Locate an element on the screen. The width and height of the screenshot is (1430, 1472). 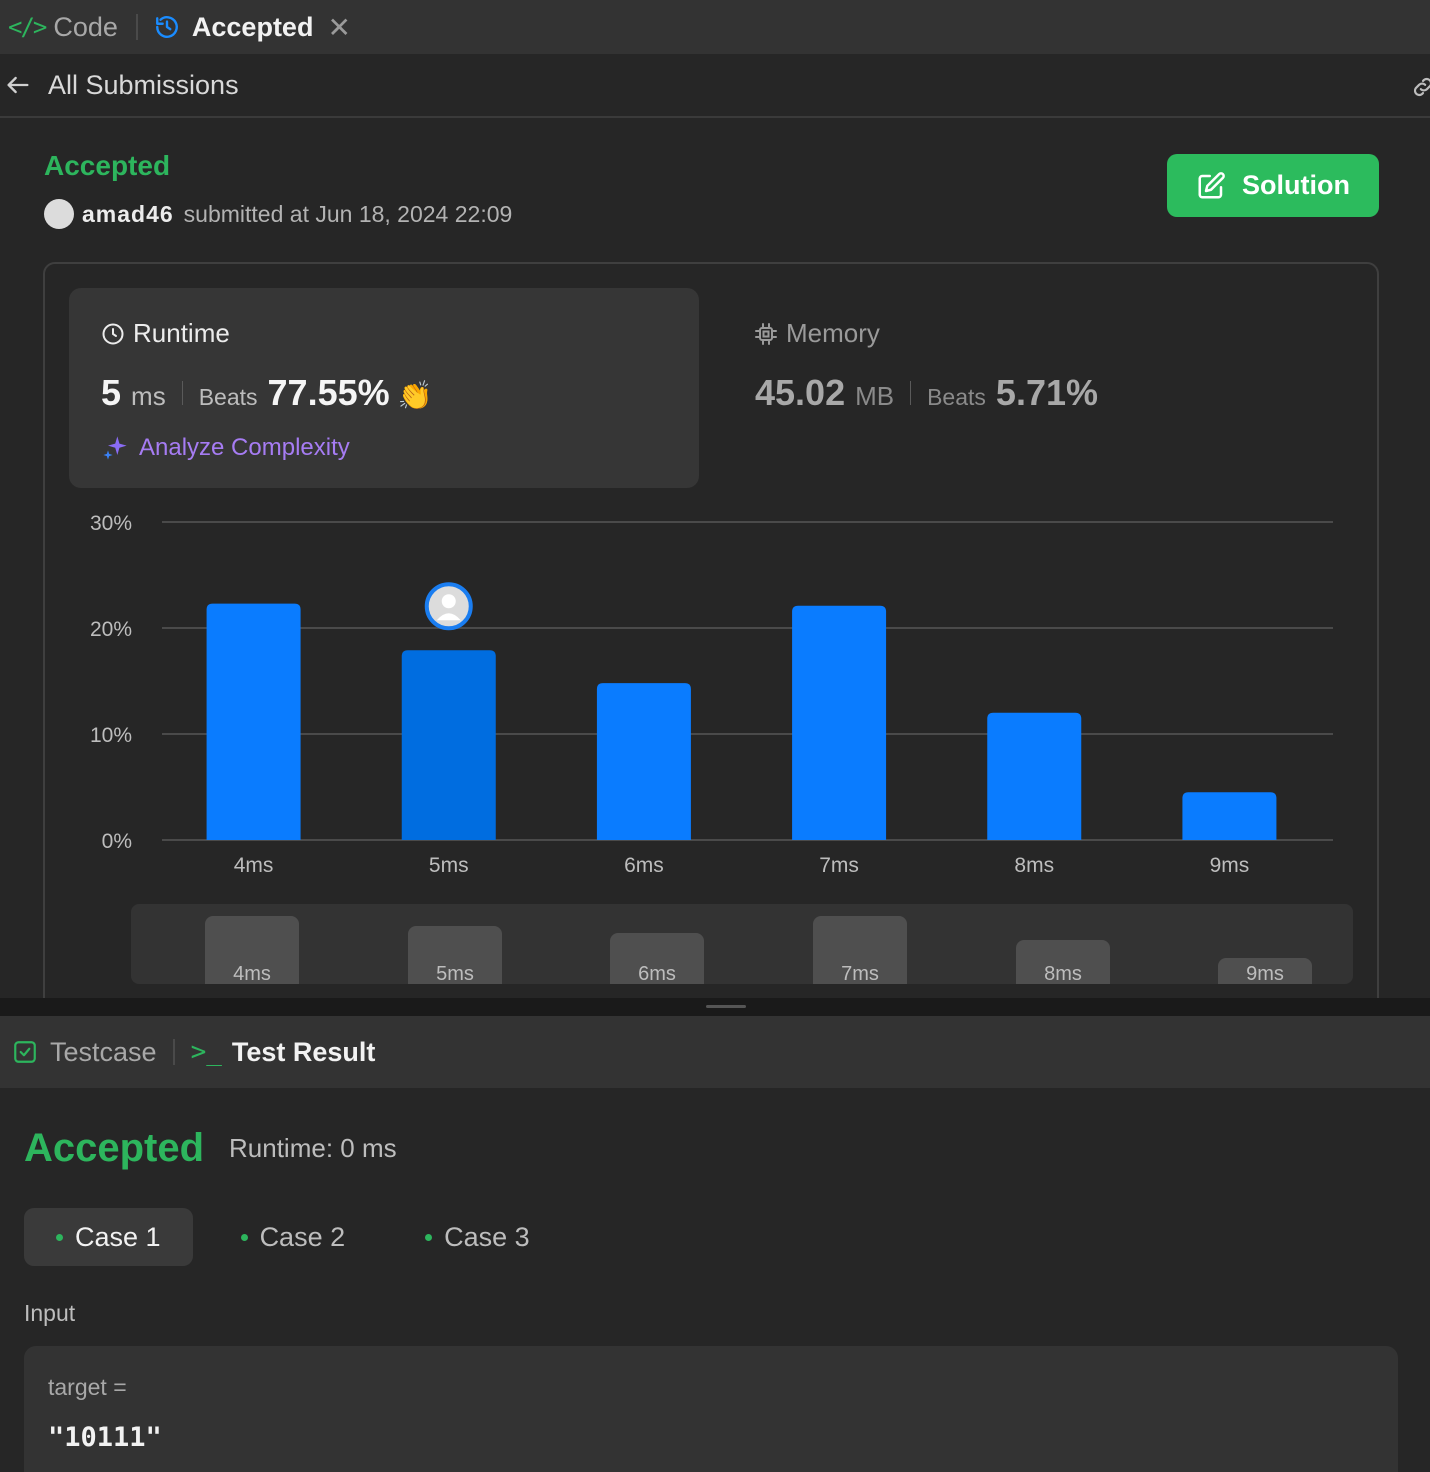
tab-code: </> Code is located at coordinates (59, 27).